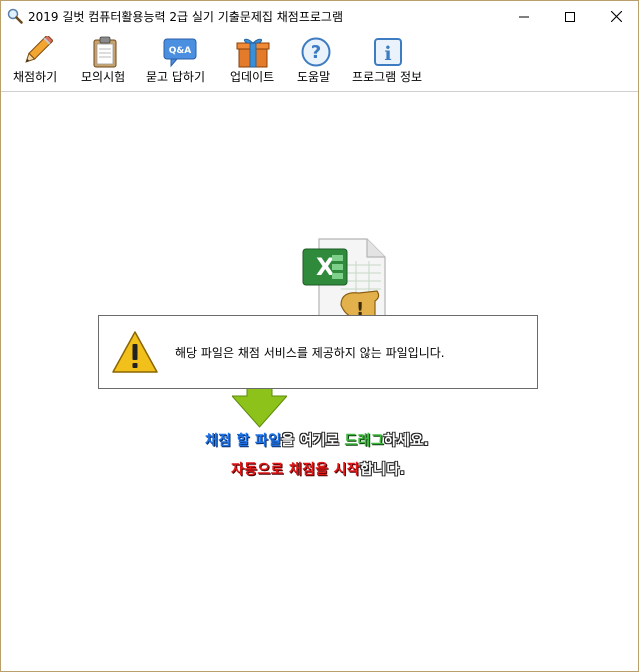  I want to click on instruction-line-auto-grade: 자동으로 채점을 시작합니다., so click(318, 469).